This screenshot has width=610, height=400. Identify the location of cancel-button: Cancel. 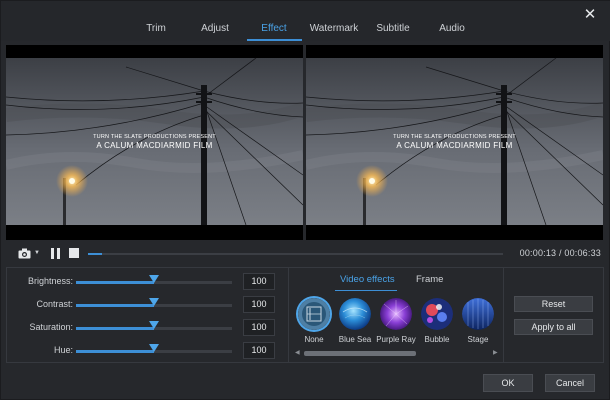
(570, 383).